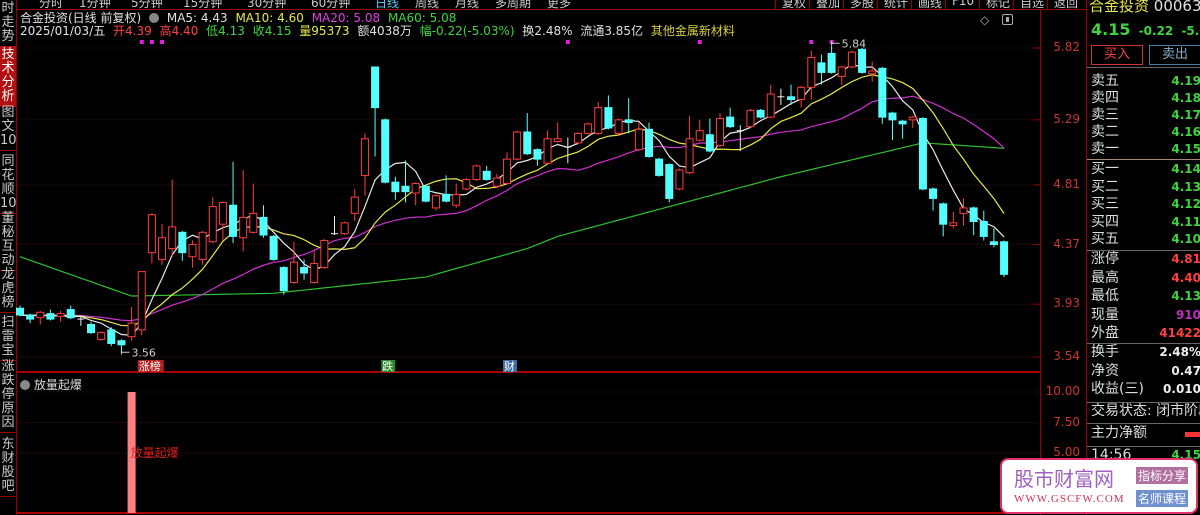 The width and height of the screenshot is (1200, 515). Describe the element at coordinates (1174, 55) in the screenshot. I see `sell-button: 卖出` at that location.